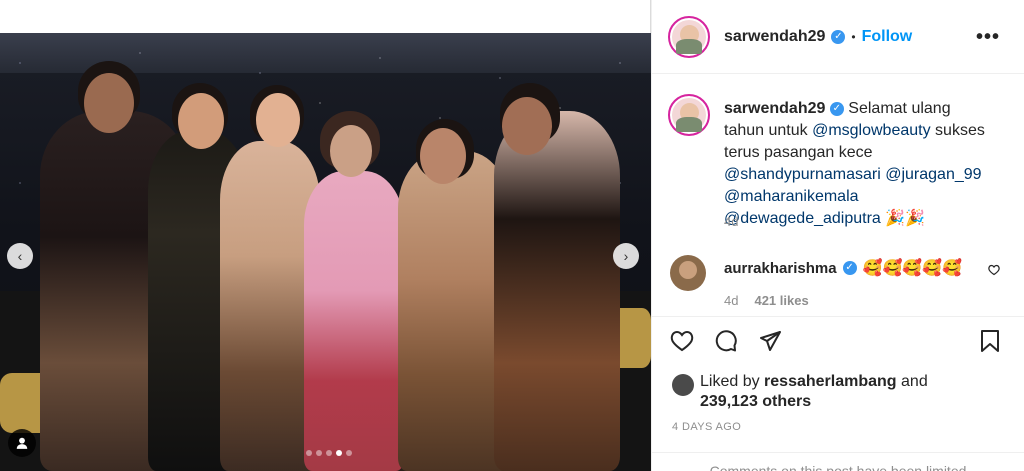 The width and height of the screenshot is (1024, 471). What do you see at coordinates (780, 268) in the screenshot?
I see `comment-username: aurrakharishma` at bounding box center [780, 268].